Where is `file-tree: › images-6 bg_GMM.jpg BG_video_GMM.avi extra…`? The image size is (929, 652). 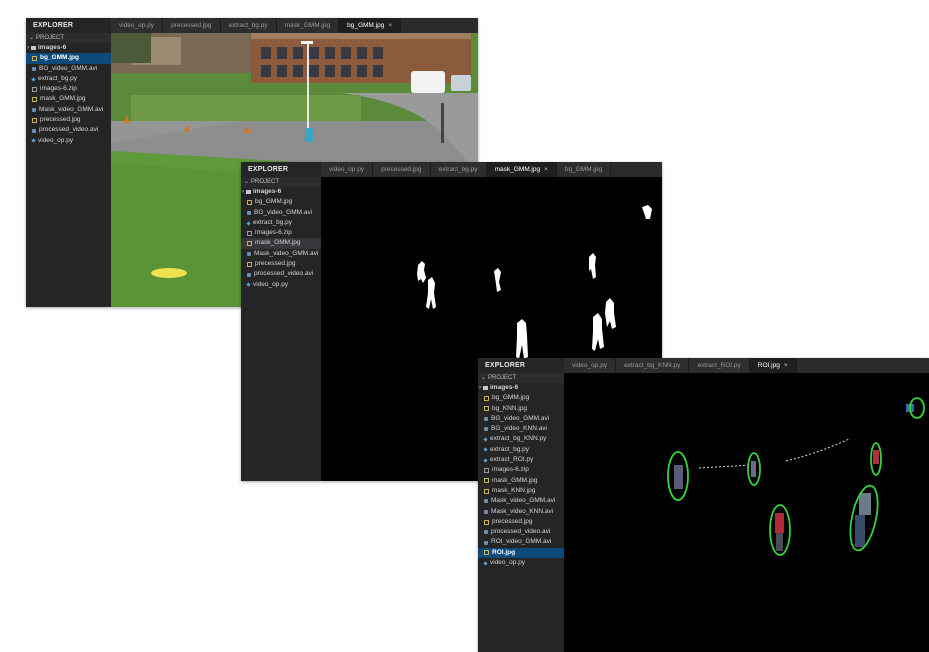
file-tree: › images-6 bg_GMM.jpg BG_video_GMM.avi extra… is located at coordinates (281, 238).